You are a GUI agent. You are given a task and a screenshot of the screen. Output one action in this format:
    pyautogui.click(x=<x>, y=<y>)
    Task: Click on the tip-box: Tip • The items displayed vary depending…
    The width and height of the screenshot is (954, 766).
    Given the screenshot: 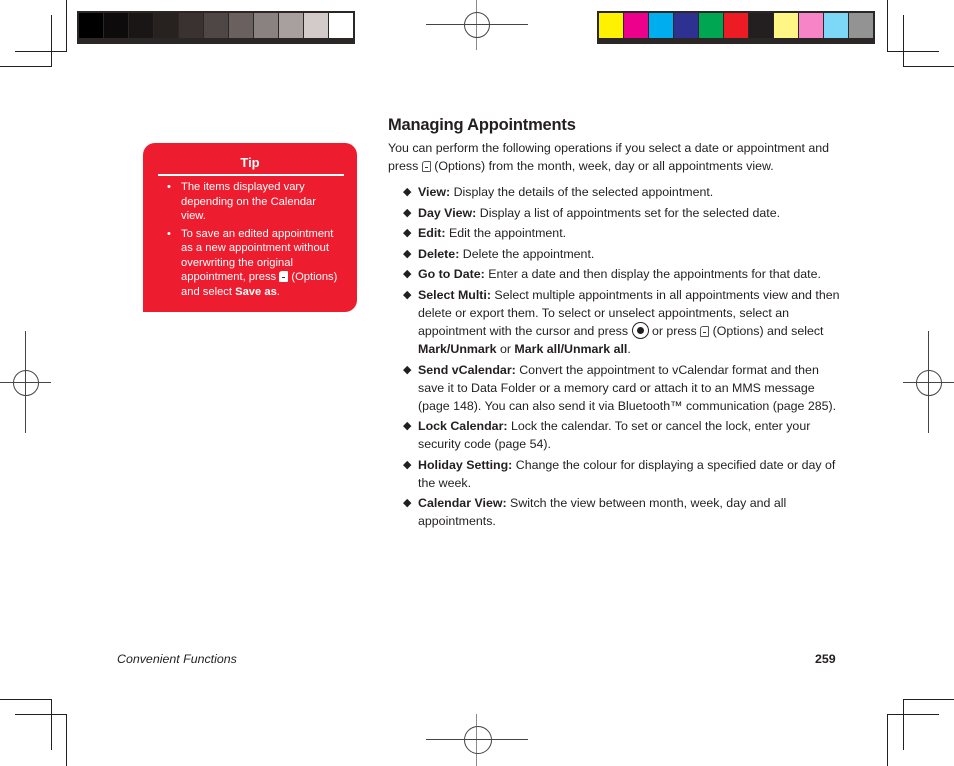 What is the action you would take?
    pyautogui.click(x=250, y=227)
    